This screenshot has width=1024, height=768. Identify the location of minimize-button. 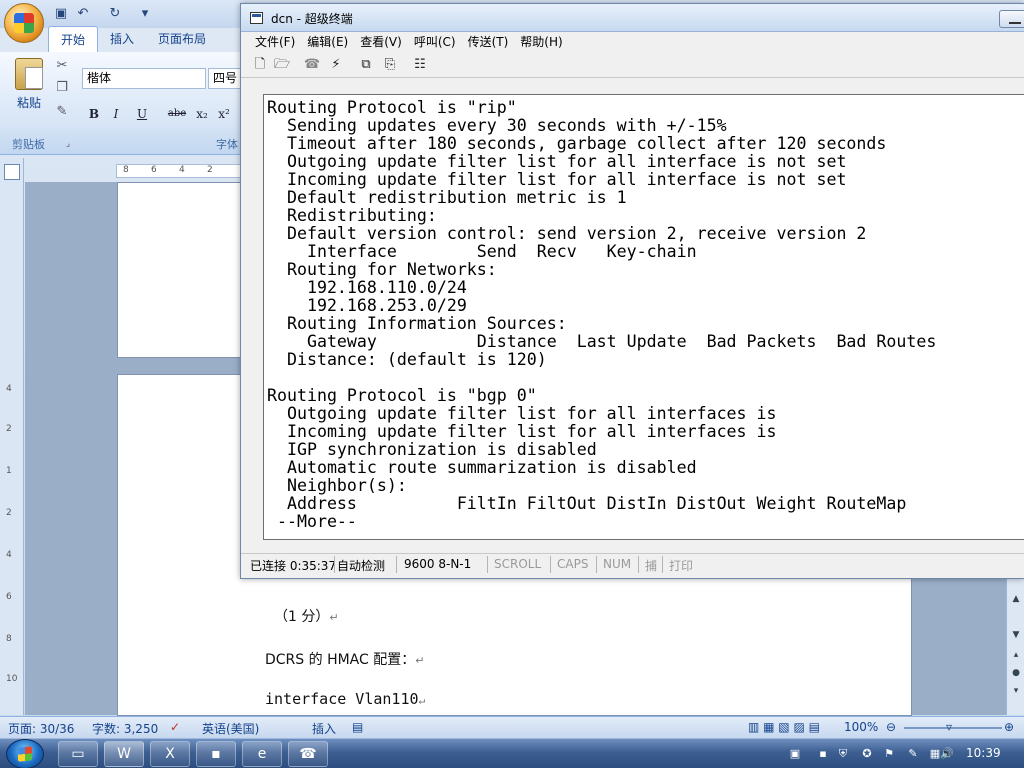
(1011, 19).